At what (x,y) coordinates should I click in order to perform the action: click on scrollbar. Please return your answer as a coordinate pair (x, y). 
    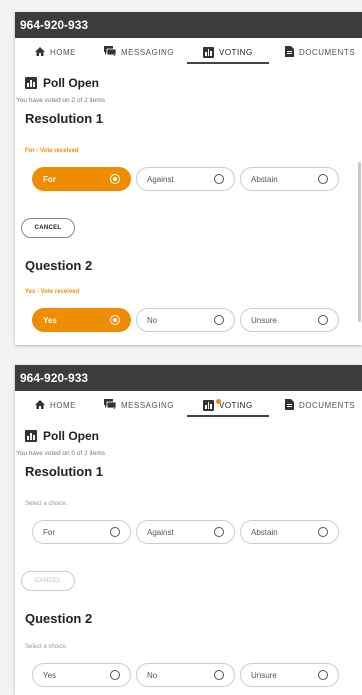
    Looking at the image, I should click on (359, 242).